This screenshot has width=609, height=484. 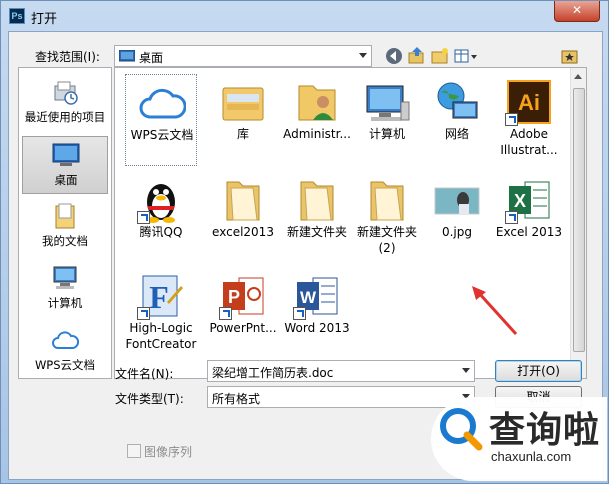 I want to click on svg-text: P, so click(x=234, y=297).